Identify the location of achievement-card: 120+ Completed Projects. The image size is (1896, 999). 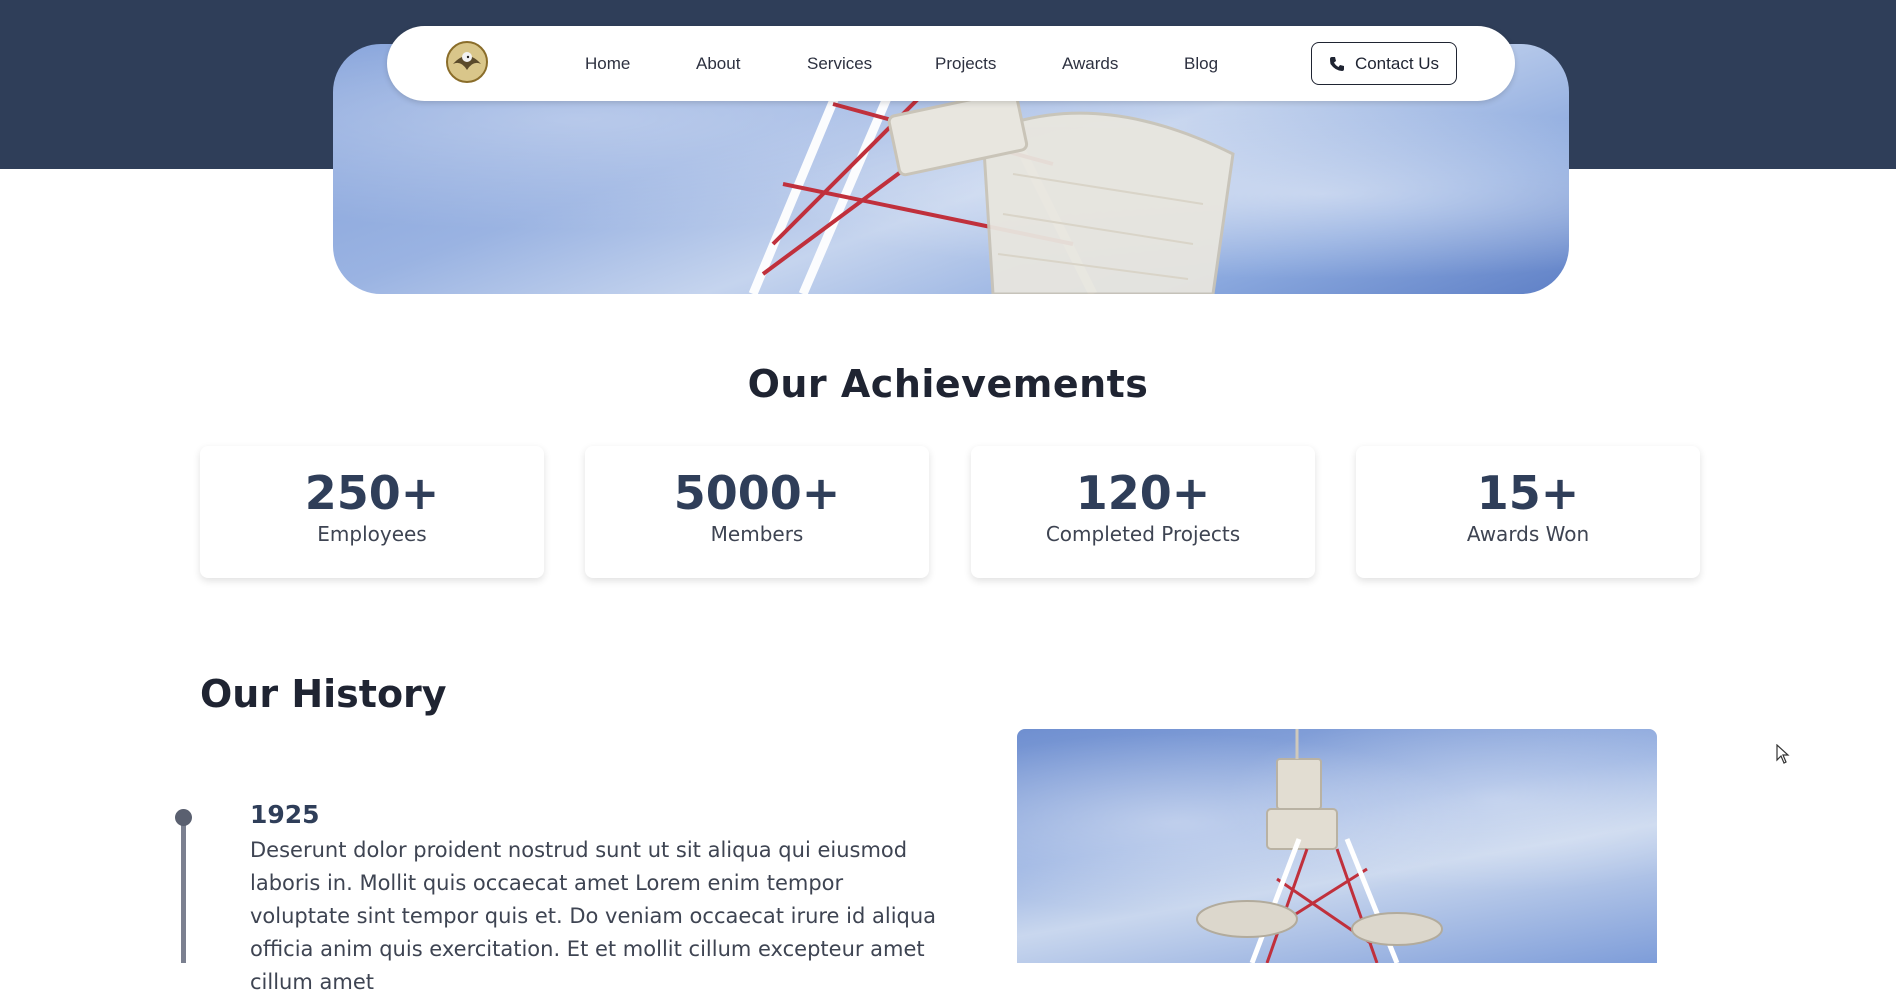
(1143, 512).